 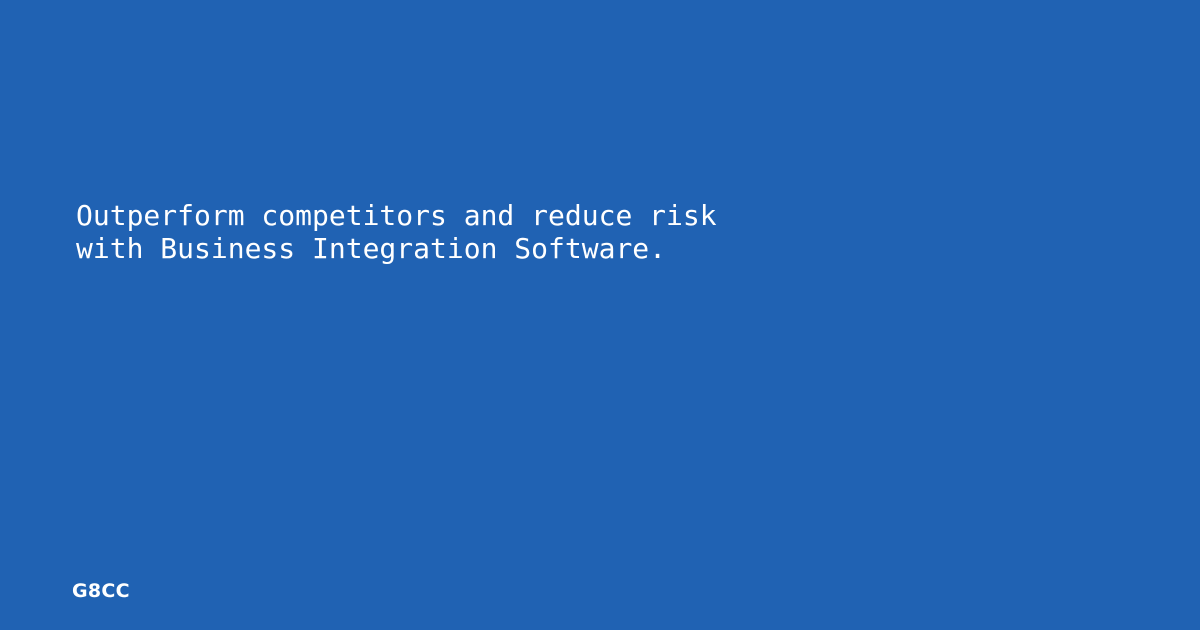 What do you see at coordinates (371, 248) in the screenshot?
I see `headline-line-2: with Business Integration Software.` at bounding box center [371, 248].